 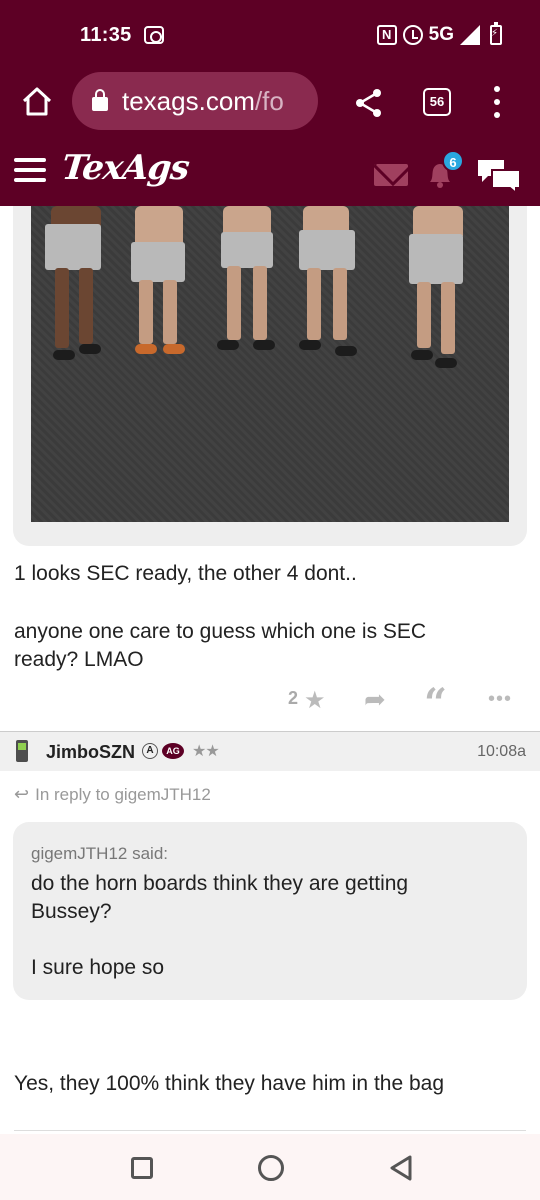 What do you see at coordinates (375, 699) in the screenshot?
I see `reply-icon: ➦` at bounding box center [375, 699].